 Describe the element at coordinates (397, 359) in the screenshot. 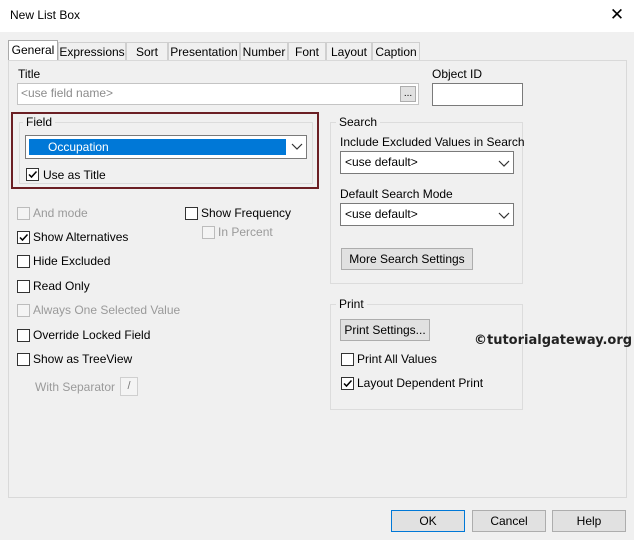

I see `print-all-values-label: Print All Values` at that location.